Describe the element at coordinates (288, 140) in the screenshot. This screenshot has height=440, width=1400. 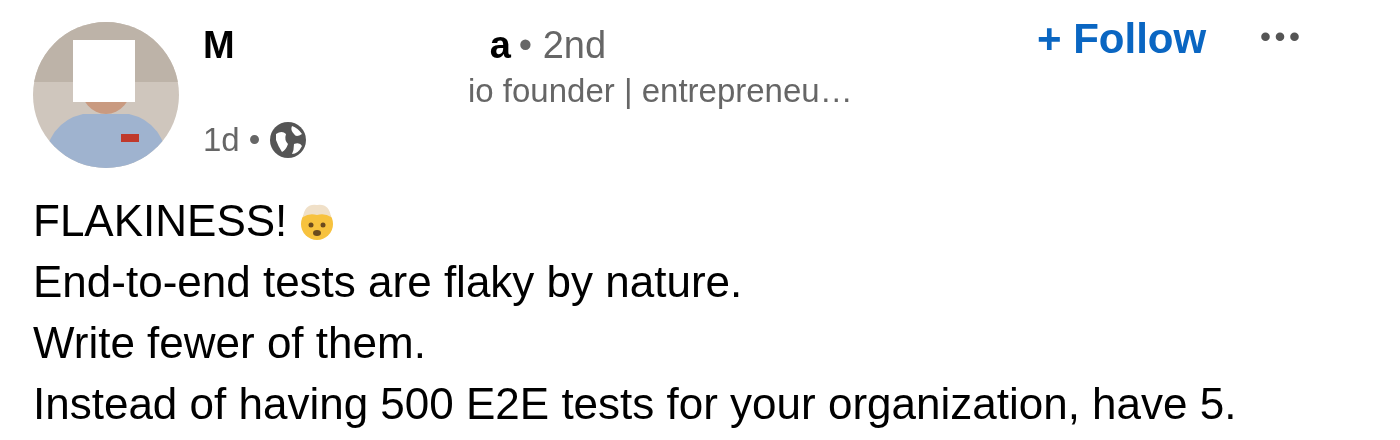
I see `globe-icon` at that location.